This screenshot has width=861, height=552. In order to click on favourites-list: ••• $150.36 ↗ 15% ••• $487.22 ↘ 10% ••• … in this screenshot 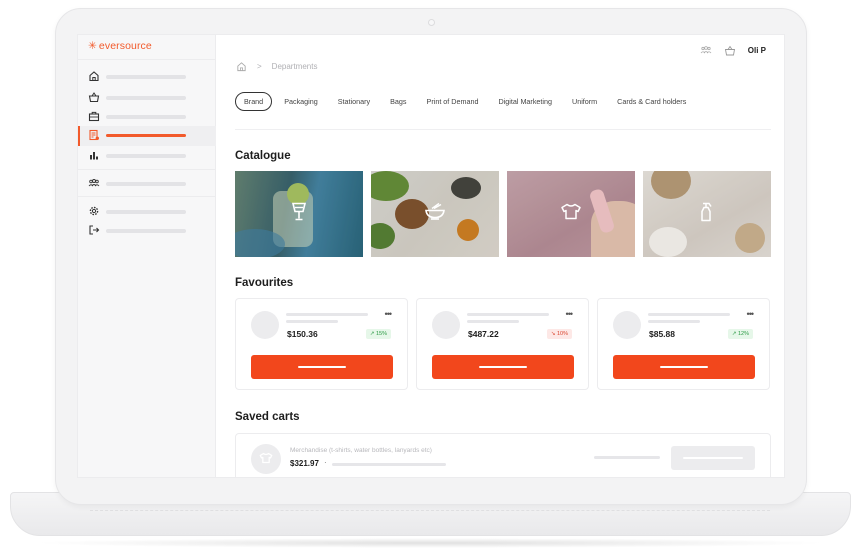, I will do `click(502, 344)`.